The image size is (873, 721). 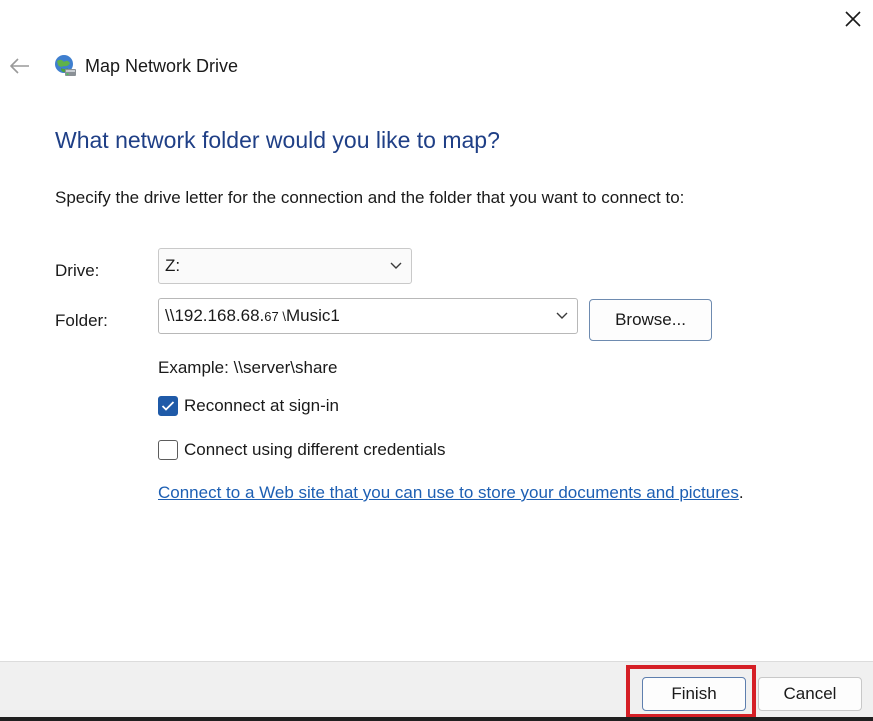 What do you see at coordinates (741, 492) in the screenshot?
I see `web-link-trailing: .` at bounding box center [741, 492].